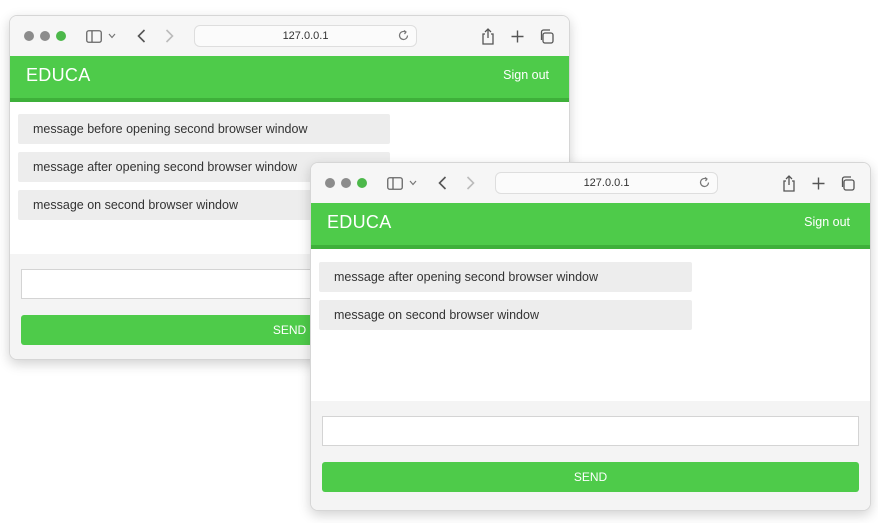 The height and width of the screenshot is (523, 878). What do you see at coordinates (505, 315) in the screenshot?
I see `chat-message: message on second browser window` at bounding box center [505, 315].